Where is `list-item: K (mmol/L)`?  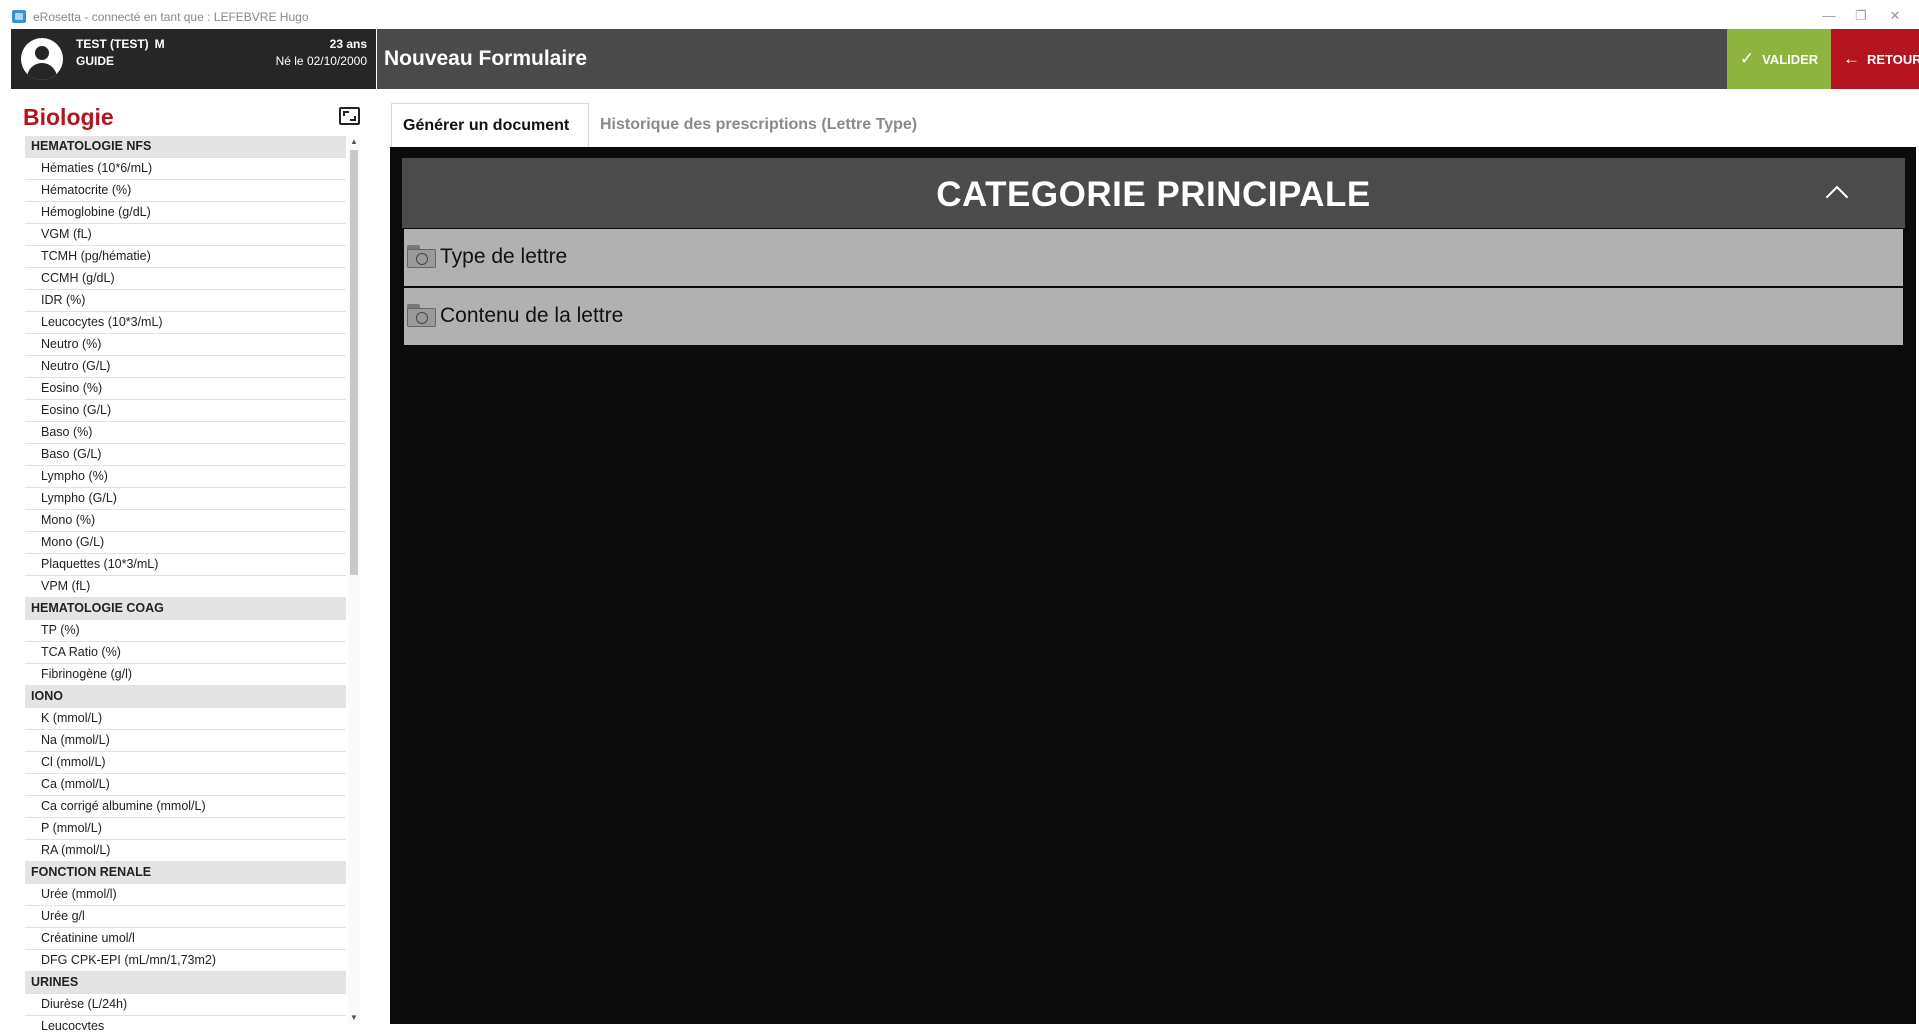
list-item: K (mmol/L) is located at coordinates (185, 719).